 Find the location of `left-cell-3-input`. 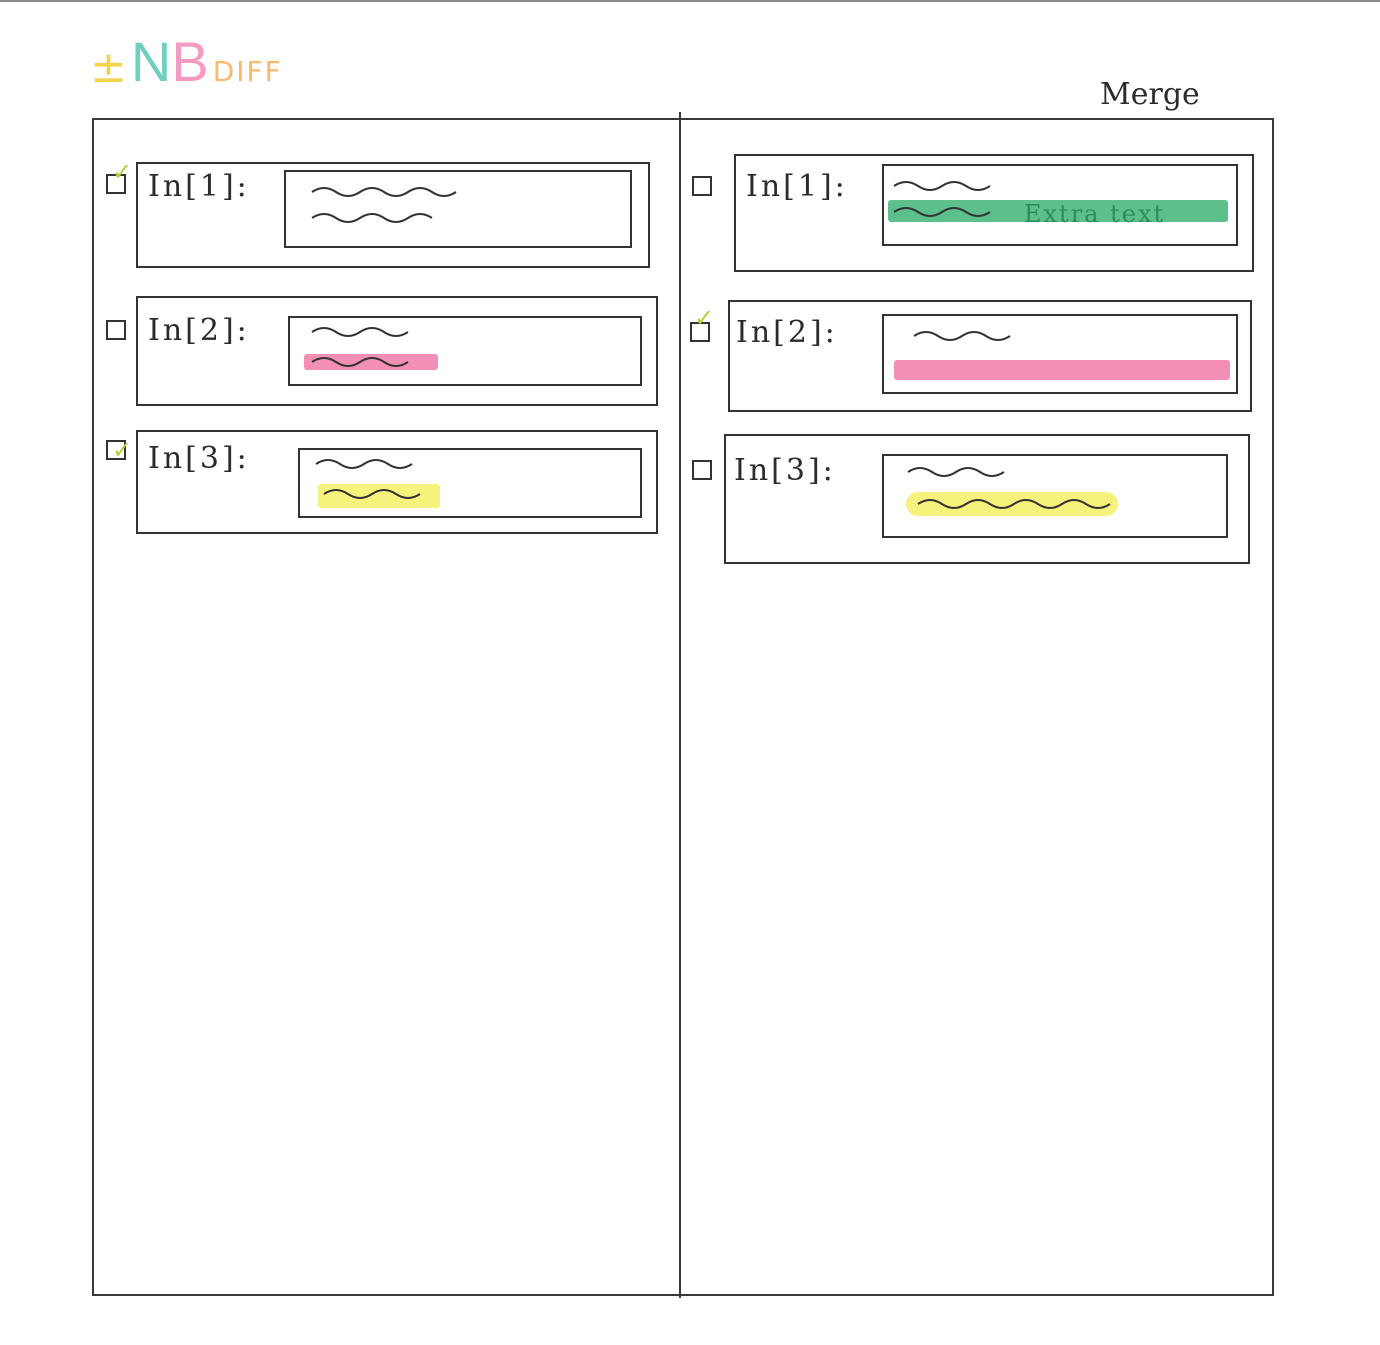

left-cell-3-input is located at coordinates (470, 483).